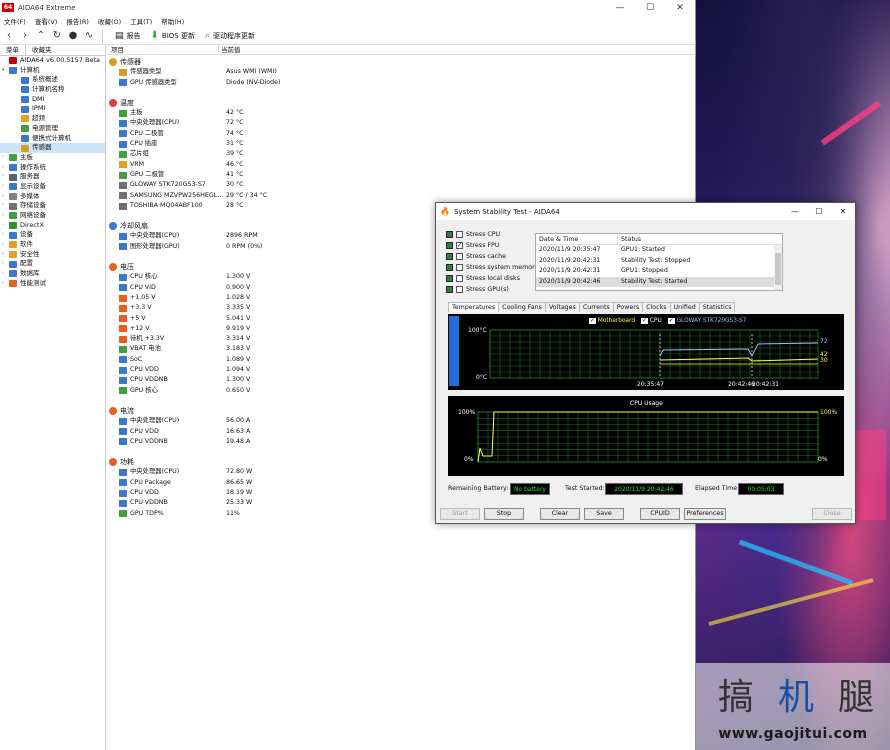 This screenshot has height=750, width=890. I want to click on graph-tab: Powers, so click(628, 307).